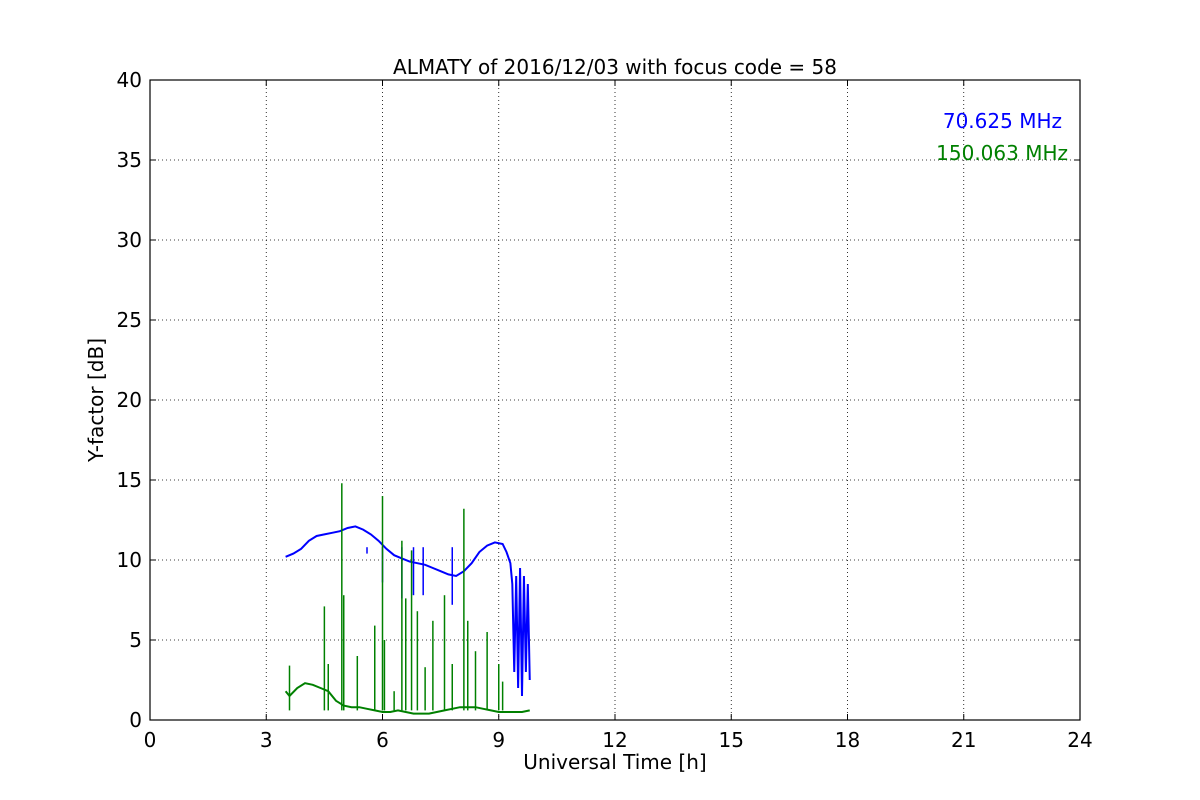  I want to click on y-tick-label: 25, so click(129, 320).